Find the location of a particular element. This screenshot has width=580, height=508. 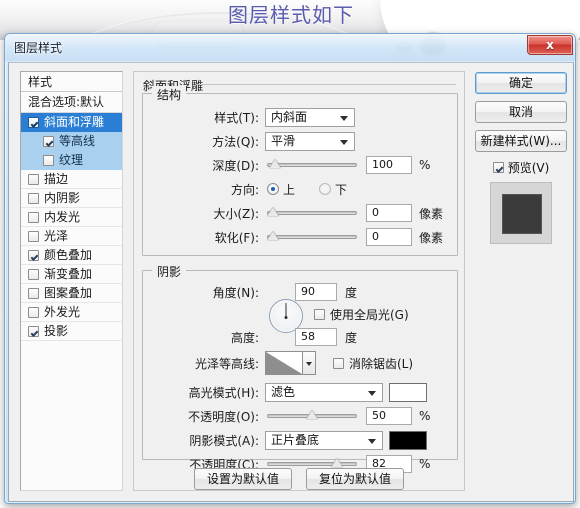

antialias-checkbox is located at coordinates (338, 363).